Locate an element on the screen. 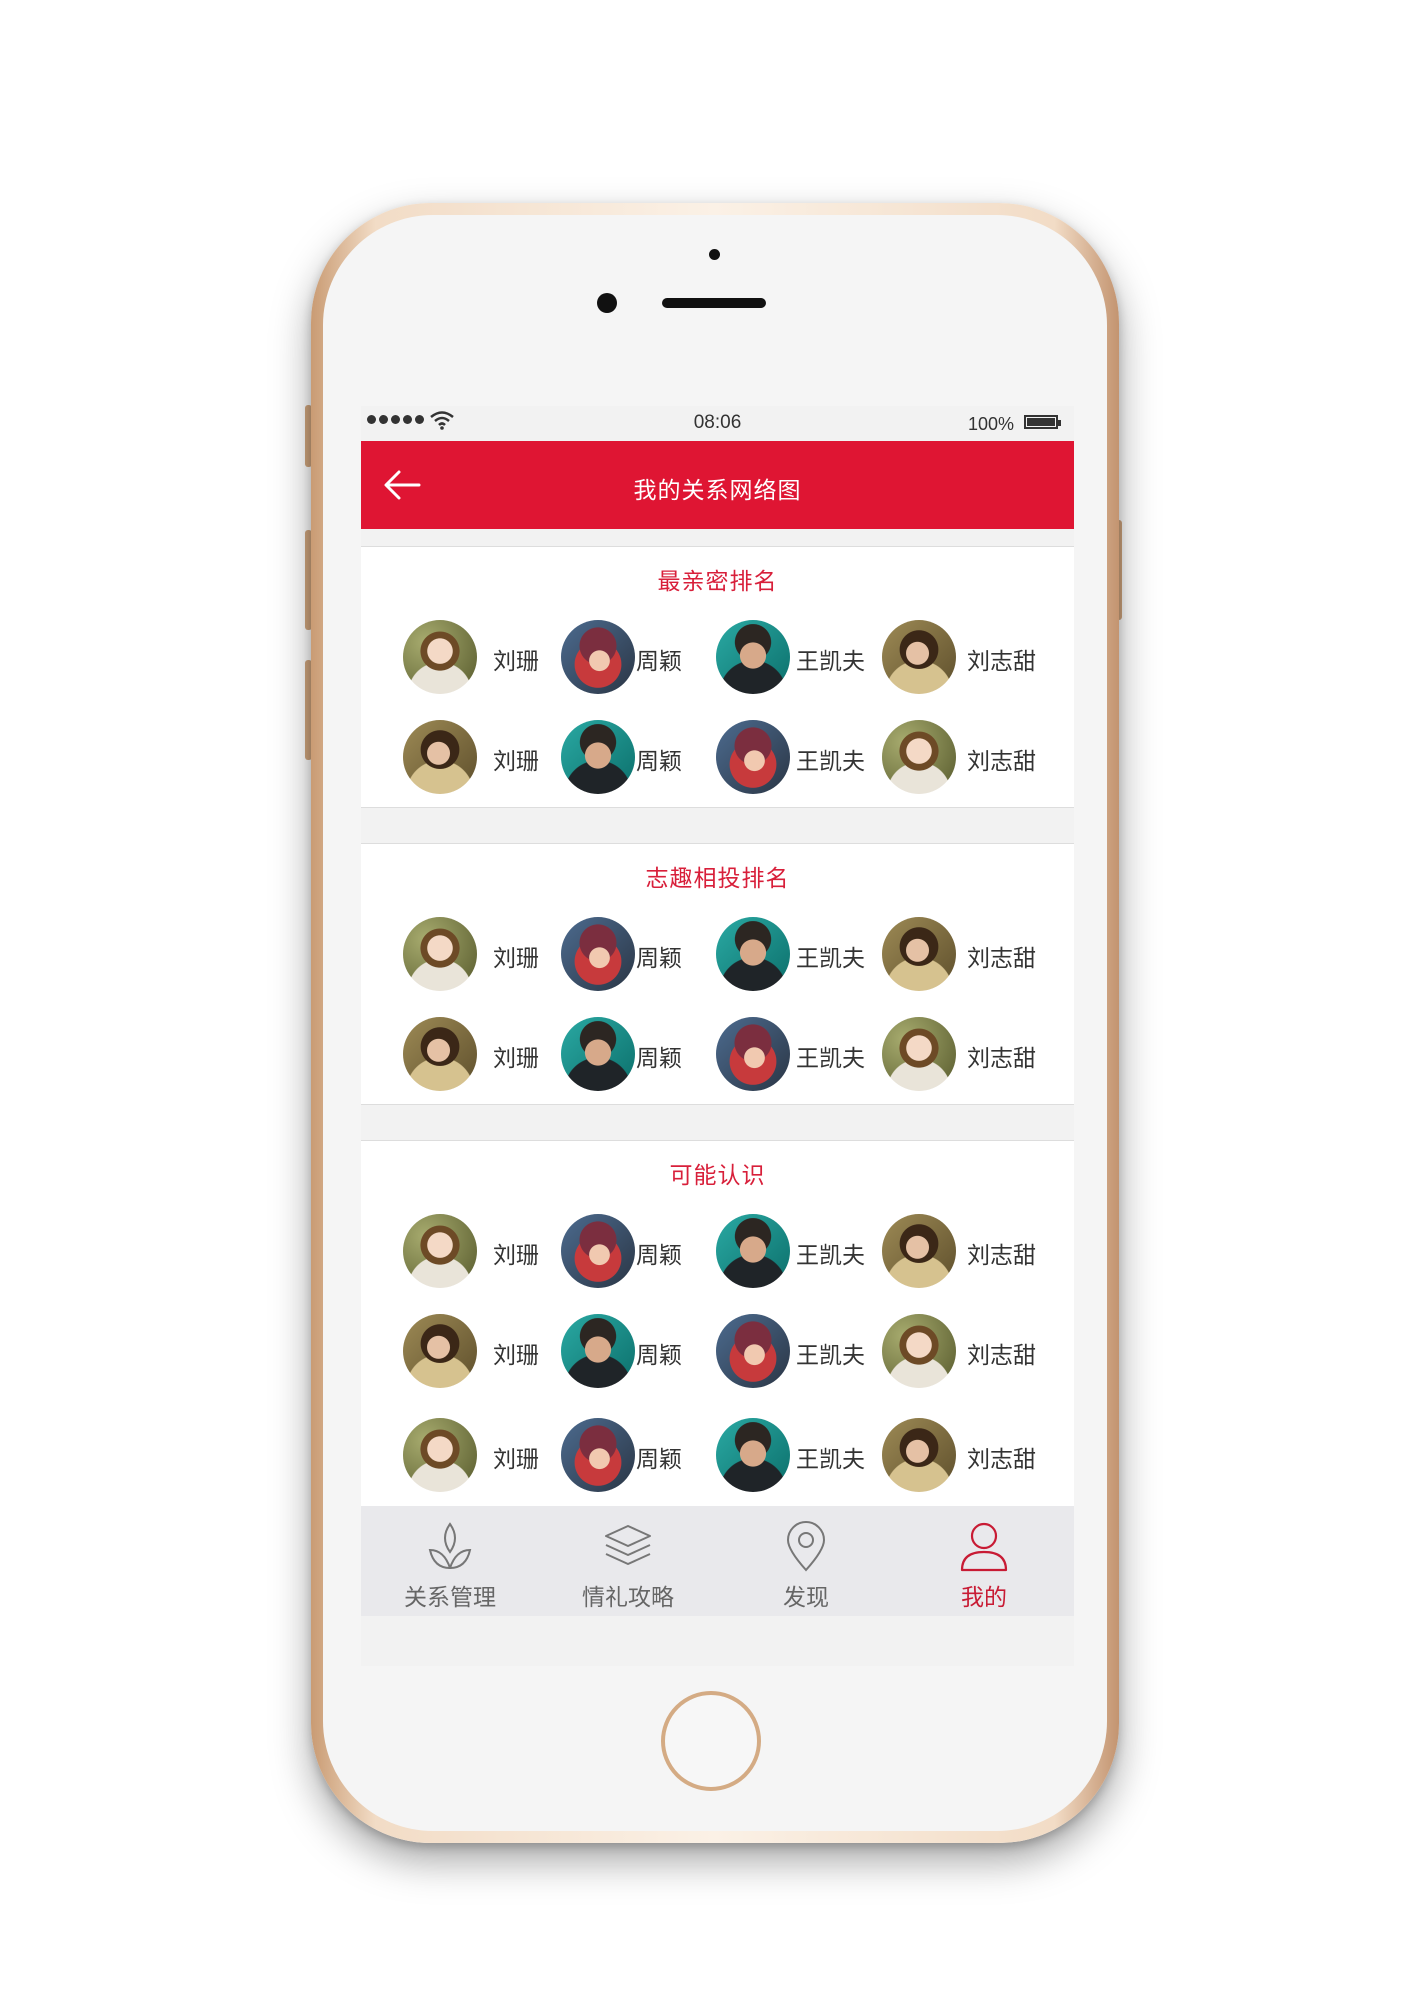 The width and height of the screenshot is (1423, 1995). tab-label: 关系管理 is located at coordinates (450, 1598).